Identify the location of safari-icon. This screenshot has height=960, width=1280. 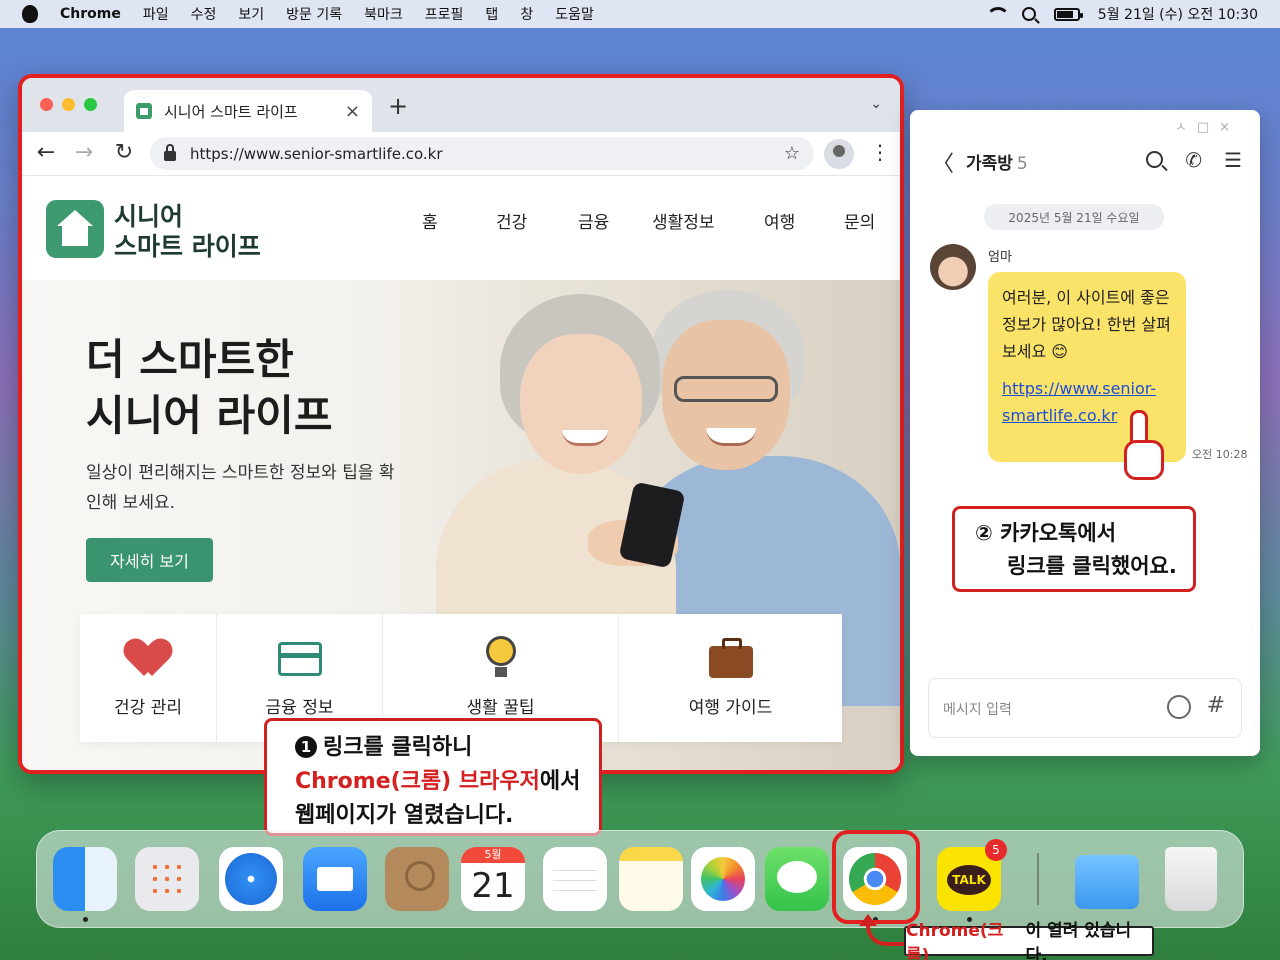
(251, 879).